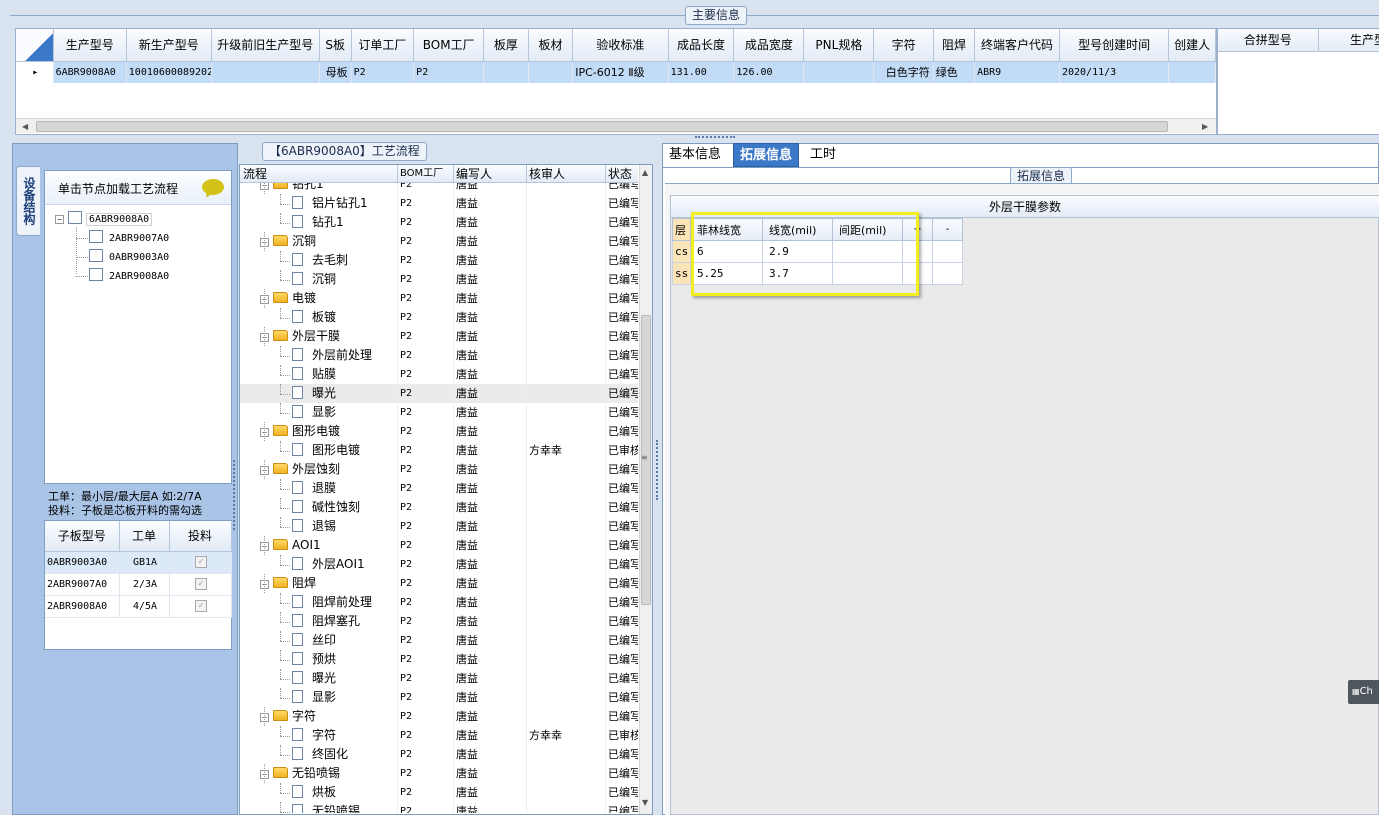 This screenshot has height=815, width=1379. What do you see at coordinates (567, 174) in the screenshot?
I see `process-col-header: 核审人` at bounding box center [567, 174].